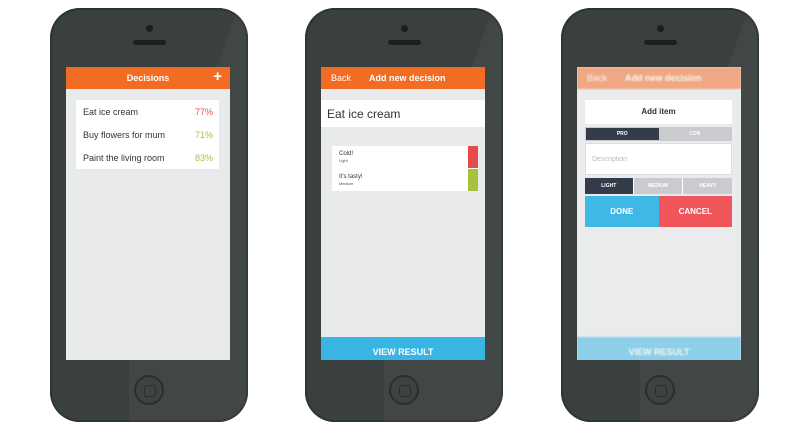 The width and height of the screenshot is (800, 430). What do you see at coordinates (343, 160) in the screenshot?
I see `item-weight: Light` at bounding box center [343, 160].